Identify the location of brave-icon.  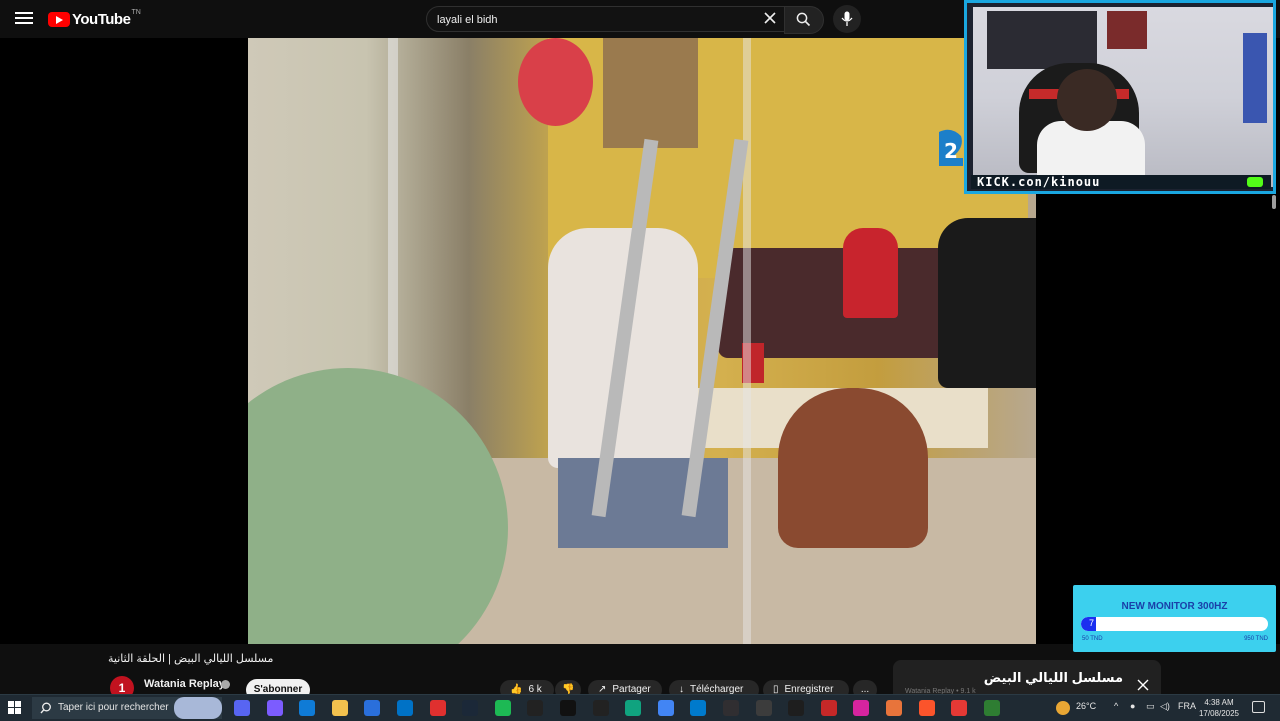
(926, 708).